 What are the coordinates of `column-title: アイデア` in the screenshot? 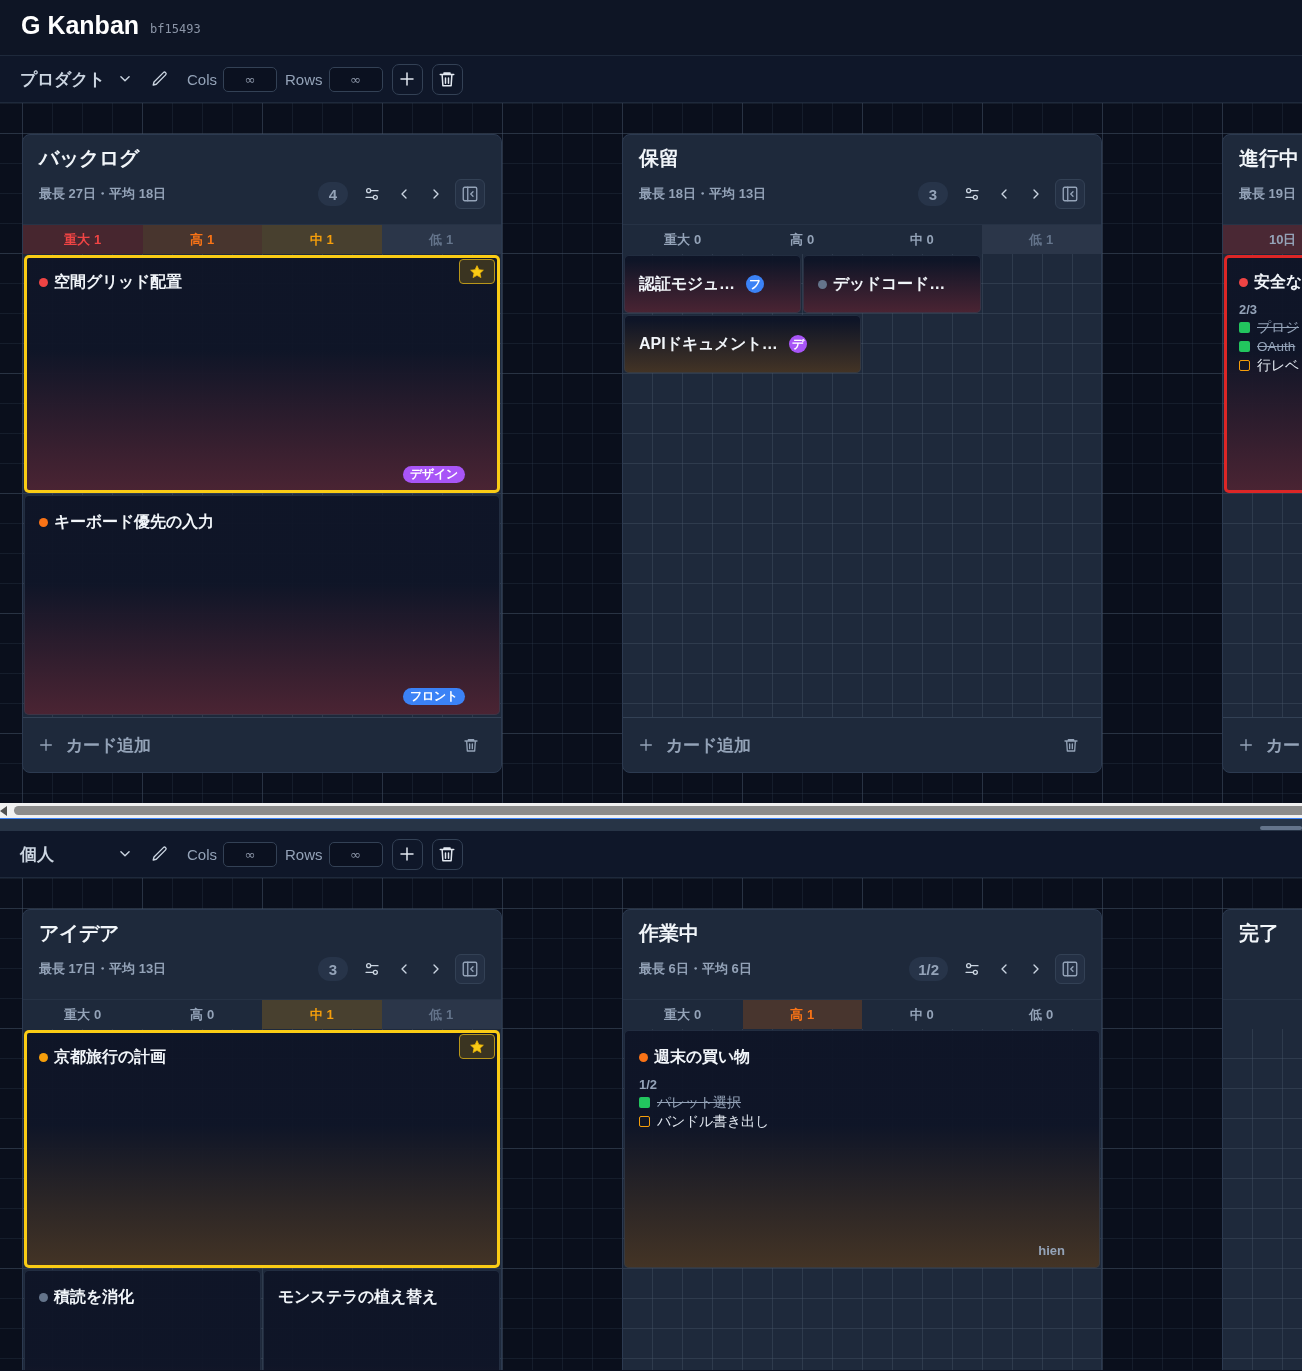 It's located at (79, 933).